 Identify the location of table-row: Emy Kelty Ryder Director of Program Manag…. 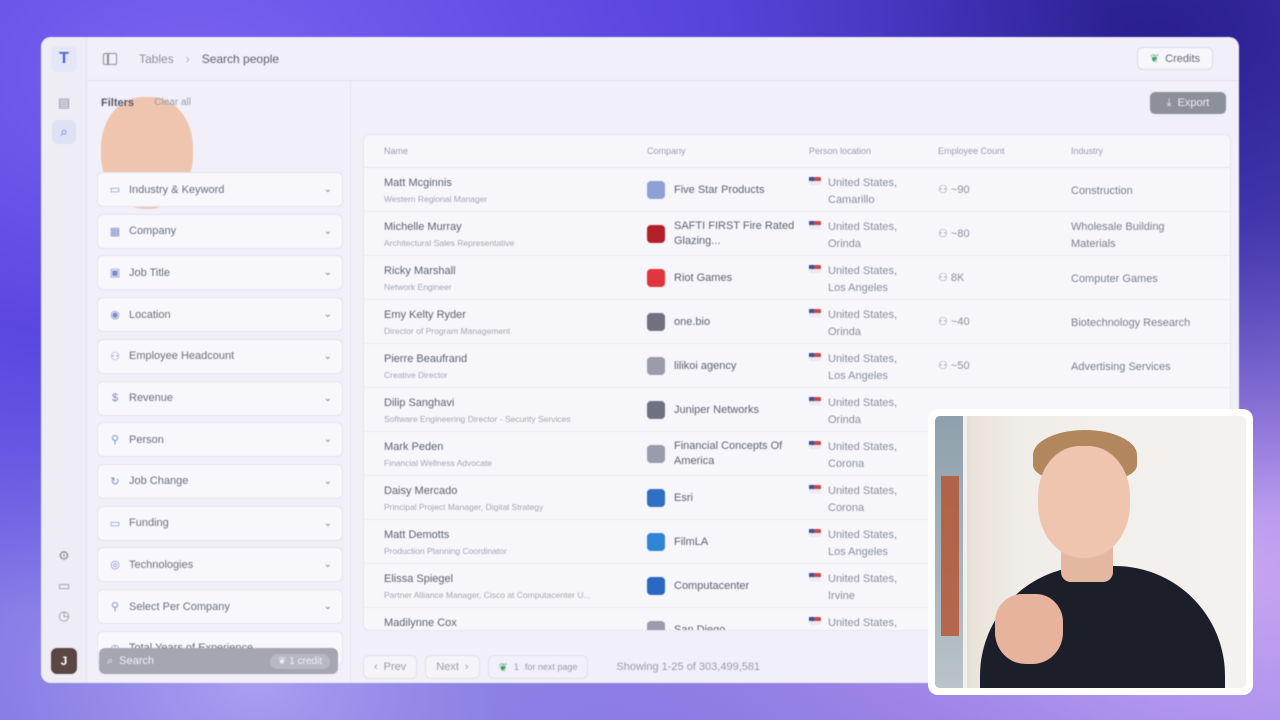
(797, 322).